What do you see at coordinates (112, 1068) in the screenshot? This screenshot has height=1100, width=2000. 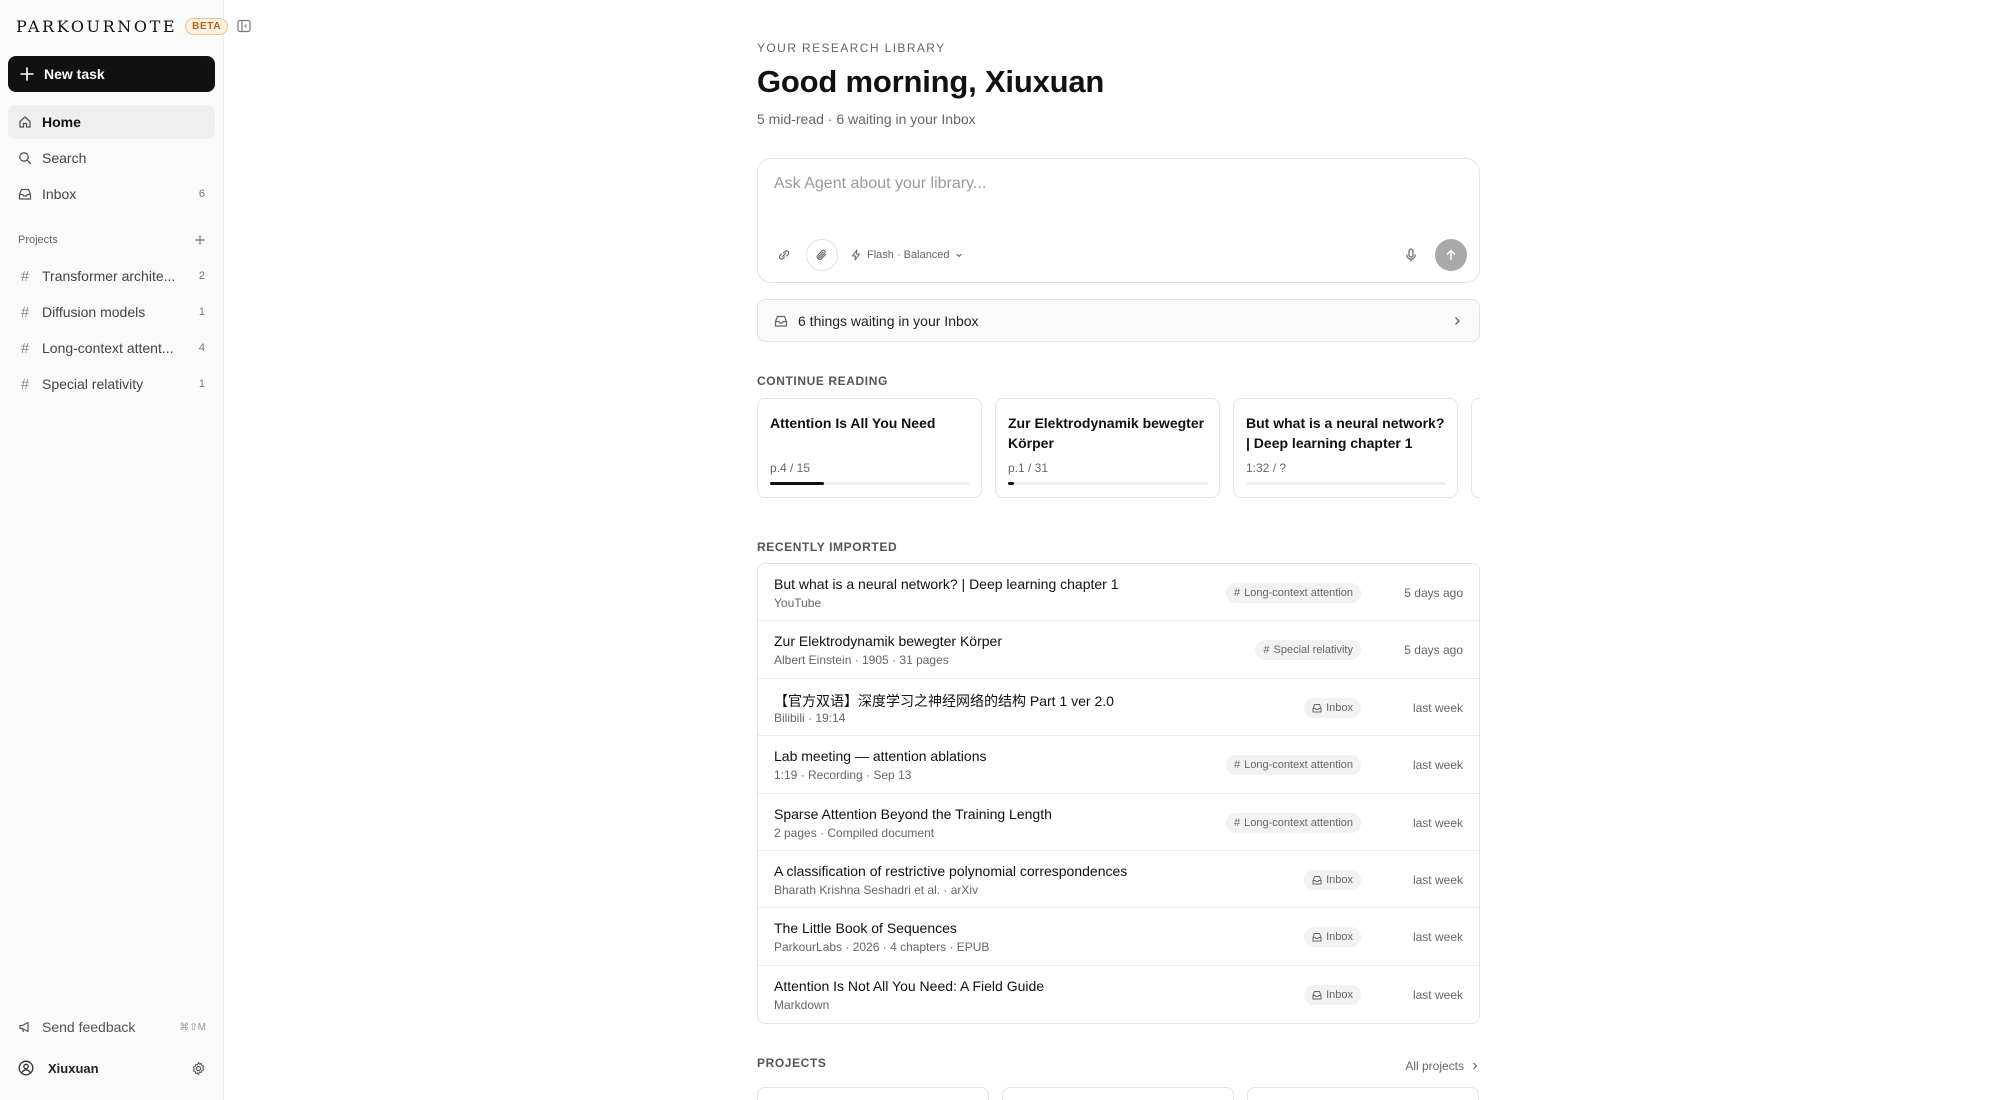 I see `user-menu: Xiuxuan` at bounding box center [112, 1068].